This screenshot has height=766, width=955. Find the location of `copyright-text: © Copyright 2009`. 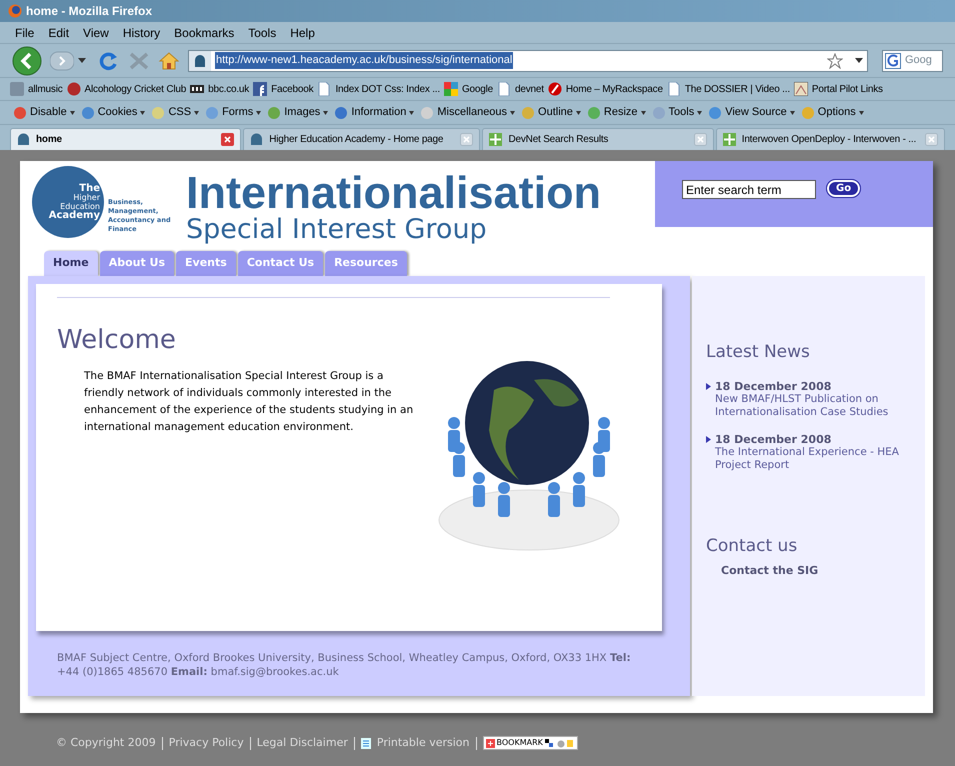

copyright-text: © Copyright 2009 is located at coordinates (106, 743).